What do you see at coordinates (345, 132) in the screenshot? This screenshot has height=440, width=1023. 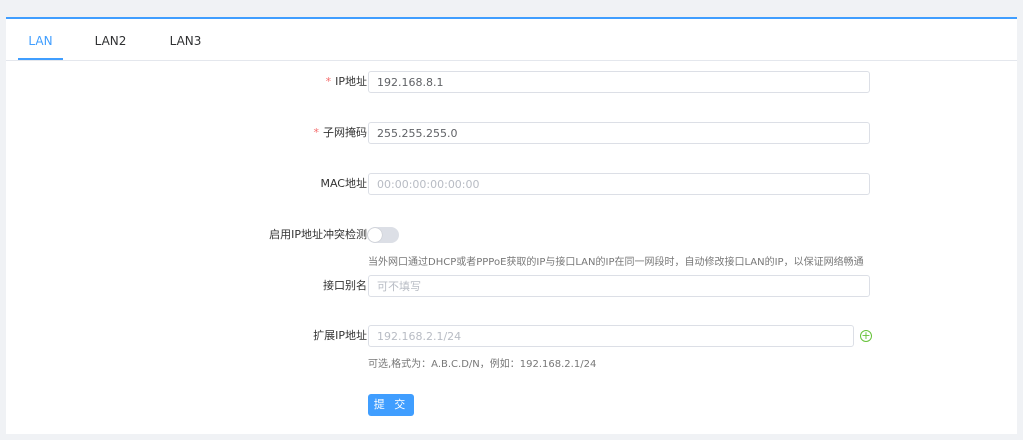 I see `mask-label-text: 子网掩码` at bounding box center [345, 132].